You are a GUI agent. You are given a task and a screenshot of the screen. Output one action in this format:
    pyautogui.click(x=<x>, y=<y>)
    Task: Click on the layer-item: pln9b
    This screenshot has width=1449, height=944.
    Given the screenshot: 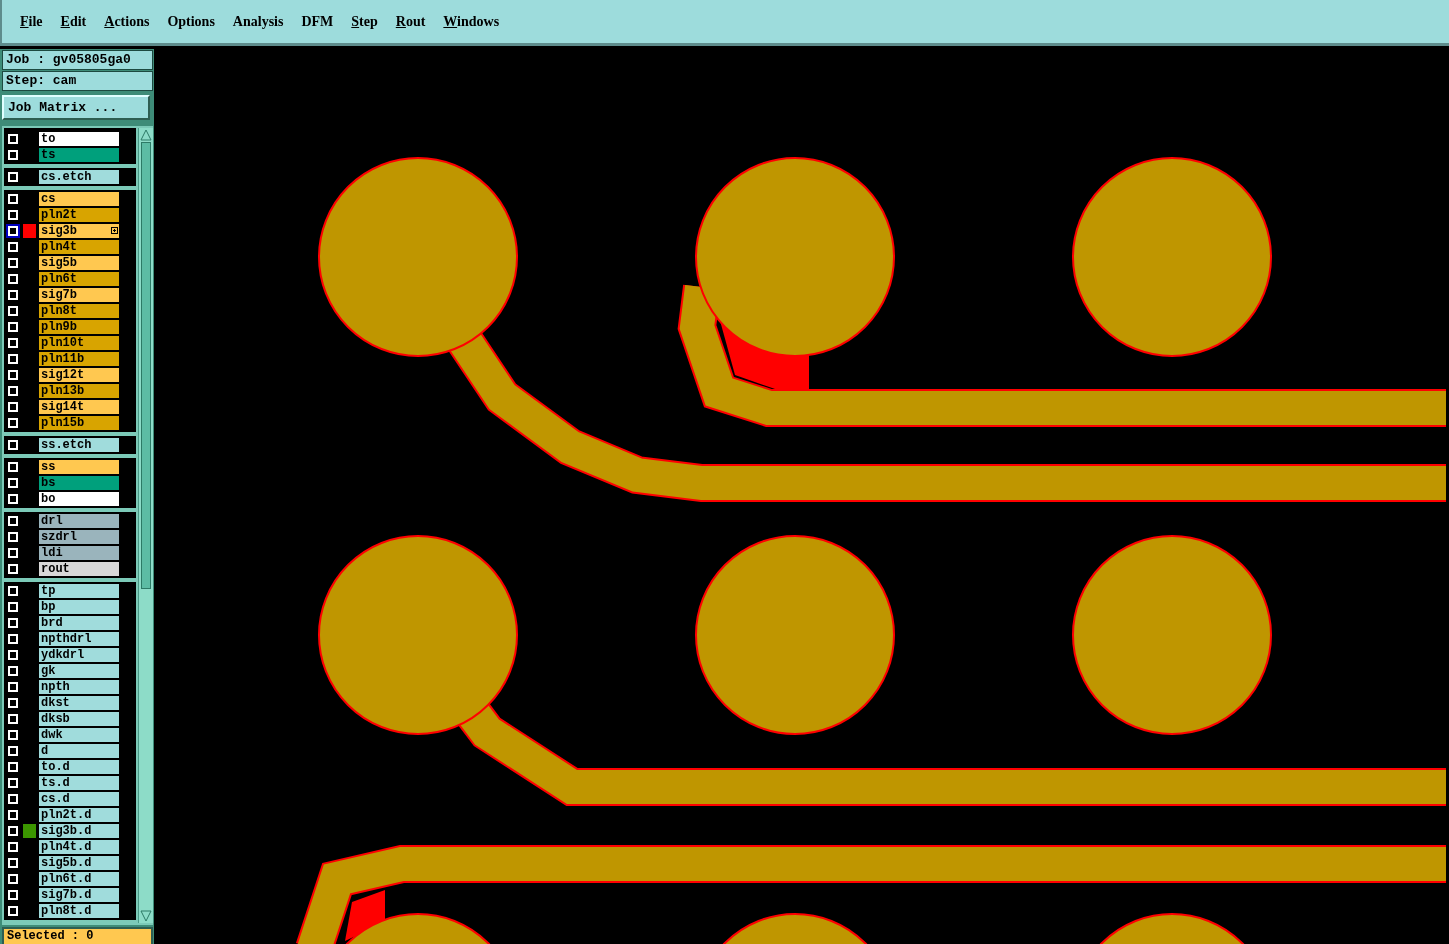 What is the action you would take?
    pyautogui.click(x=79, y=327)
    